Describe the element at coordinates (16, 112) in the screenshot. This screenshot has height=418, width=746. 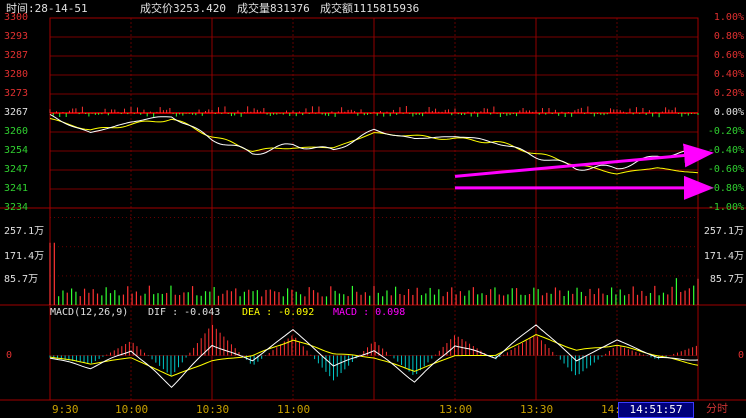
I see `price-tick-left: 3267` at that location.